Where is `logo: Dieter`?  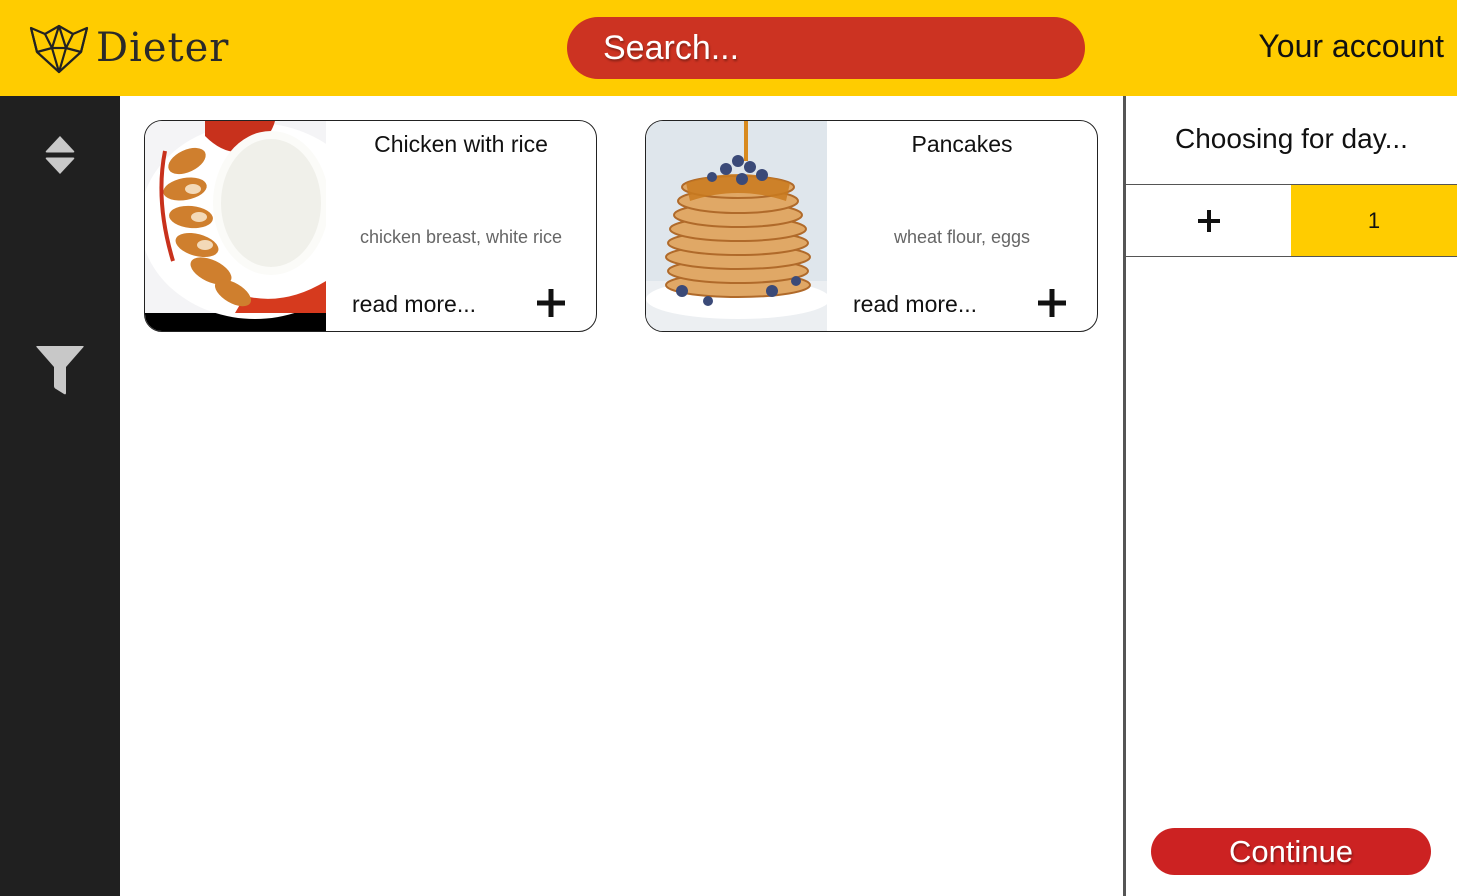 logo: Dieter is located at coordinates (128, 48).